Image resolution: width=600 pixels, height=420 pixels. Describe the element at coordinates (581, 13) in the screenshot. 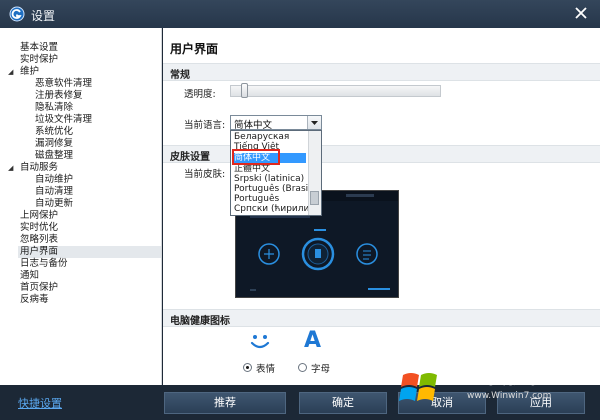

I see `close-icon` at that location.